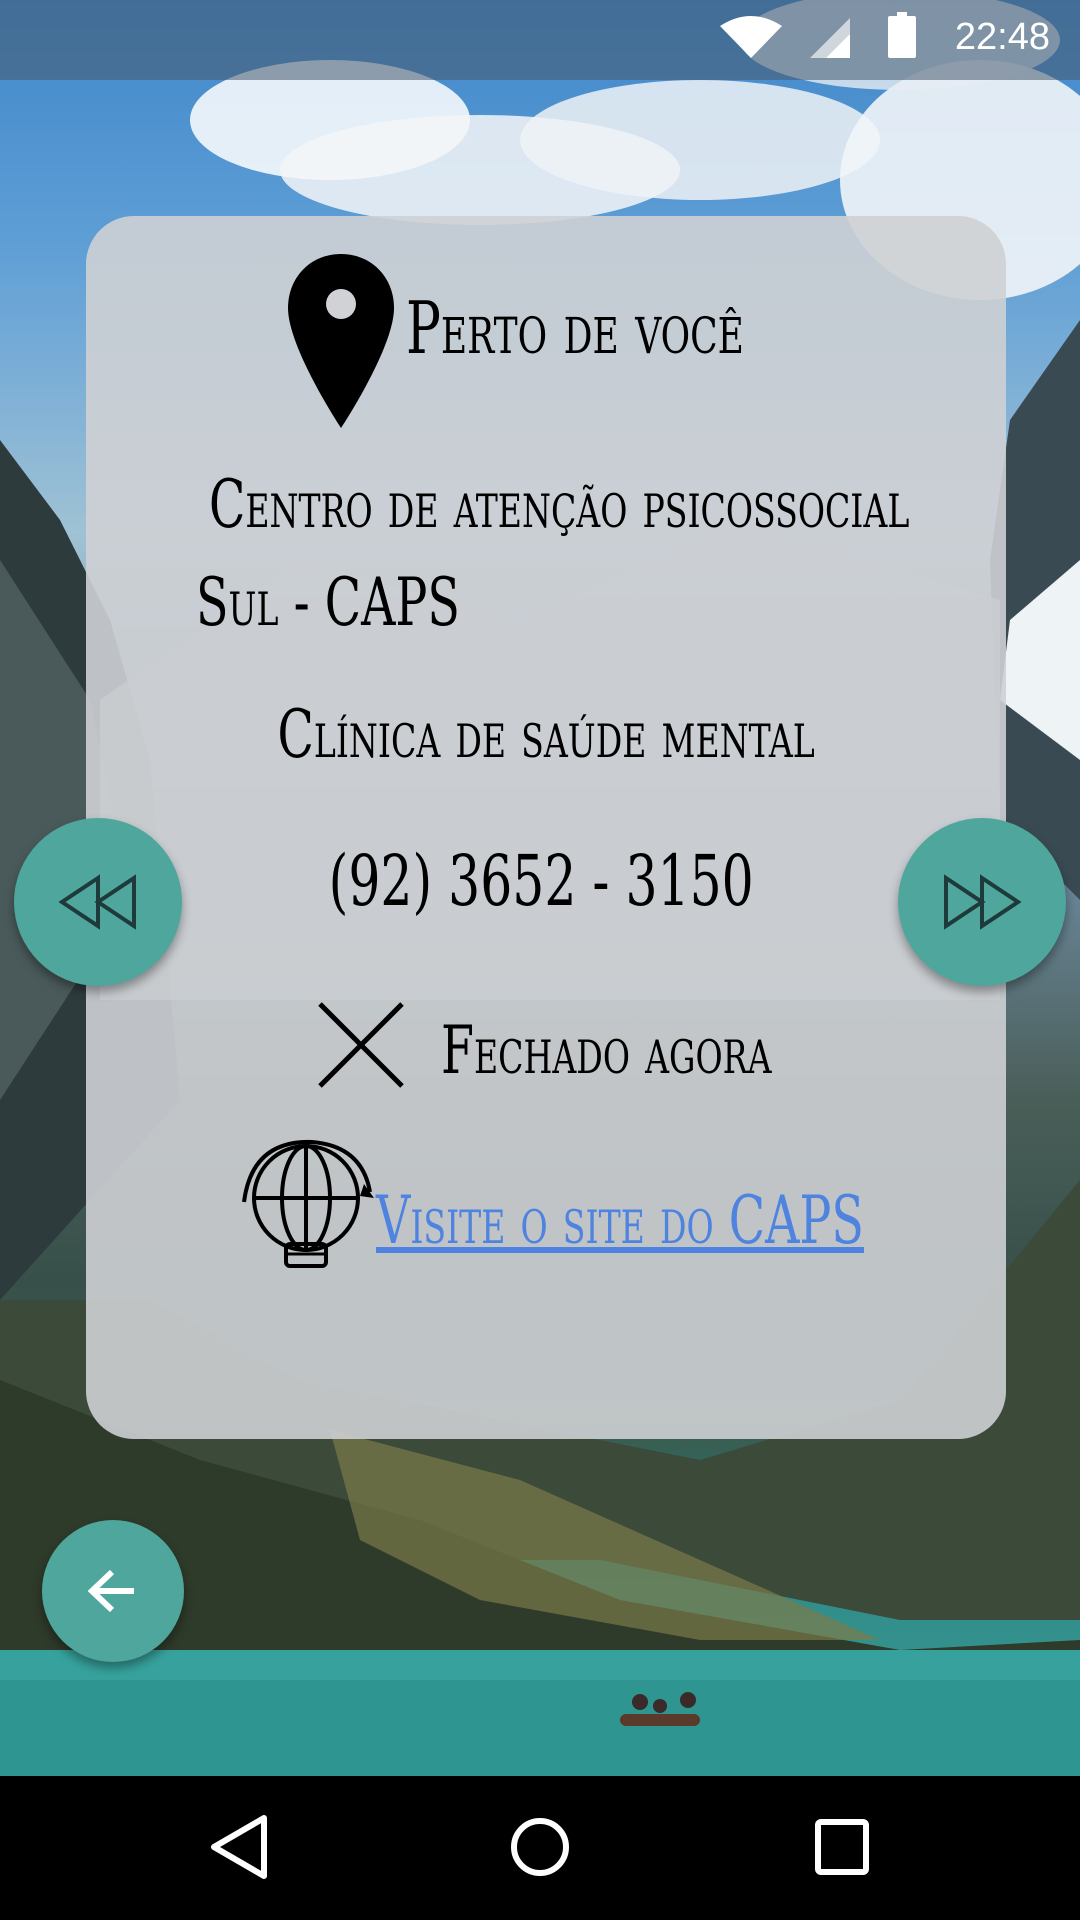 The height and width of the screenshot is (1920, 1080). I want to click on place-name-line1: Centro de atenção psicossocial, so click(559, 504).